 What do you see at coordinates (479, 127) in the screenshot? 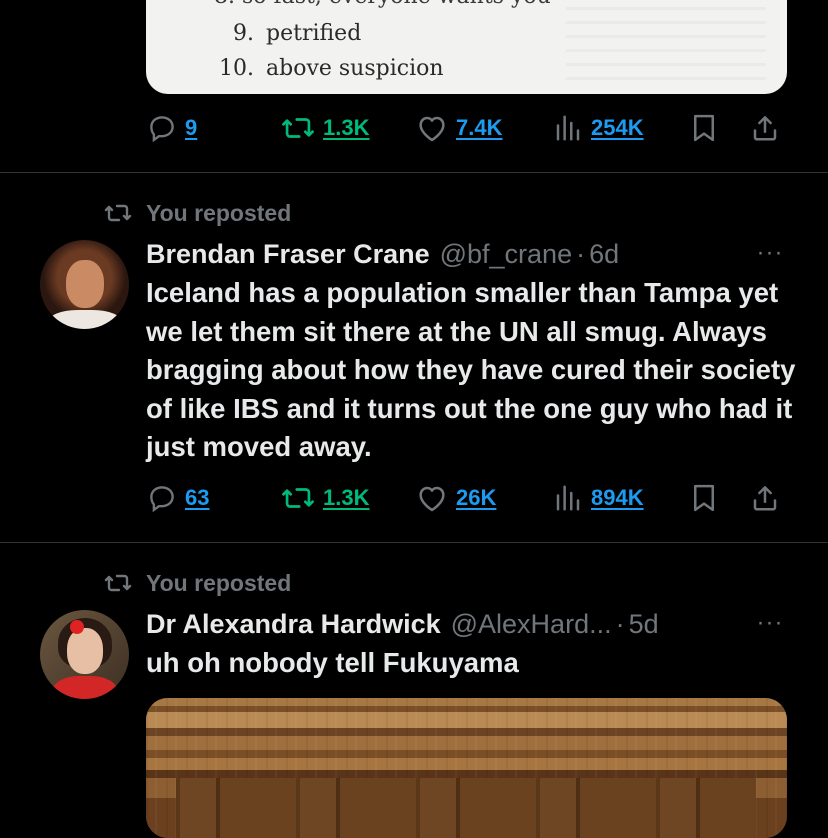
I see `like-count: 7.4K` at bounding box center [479, 127].